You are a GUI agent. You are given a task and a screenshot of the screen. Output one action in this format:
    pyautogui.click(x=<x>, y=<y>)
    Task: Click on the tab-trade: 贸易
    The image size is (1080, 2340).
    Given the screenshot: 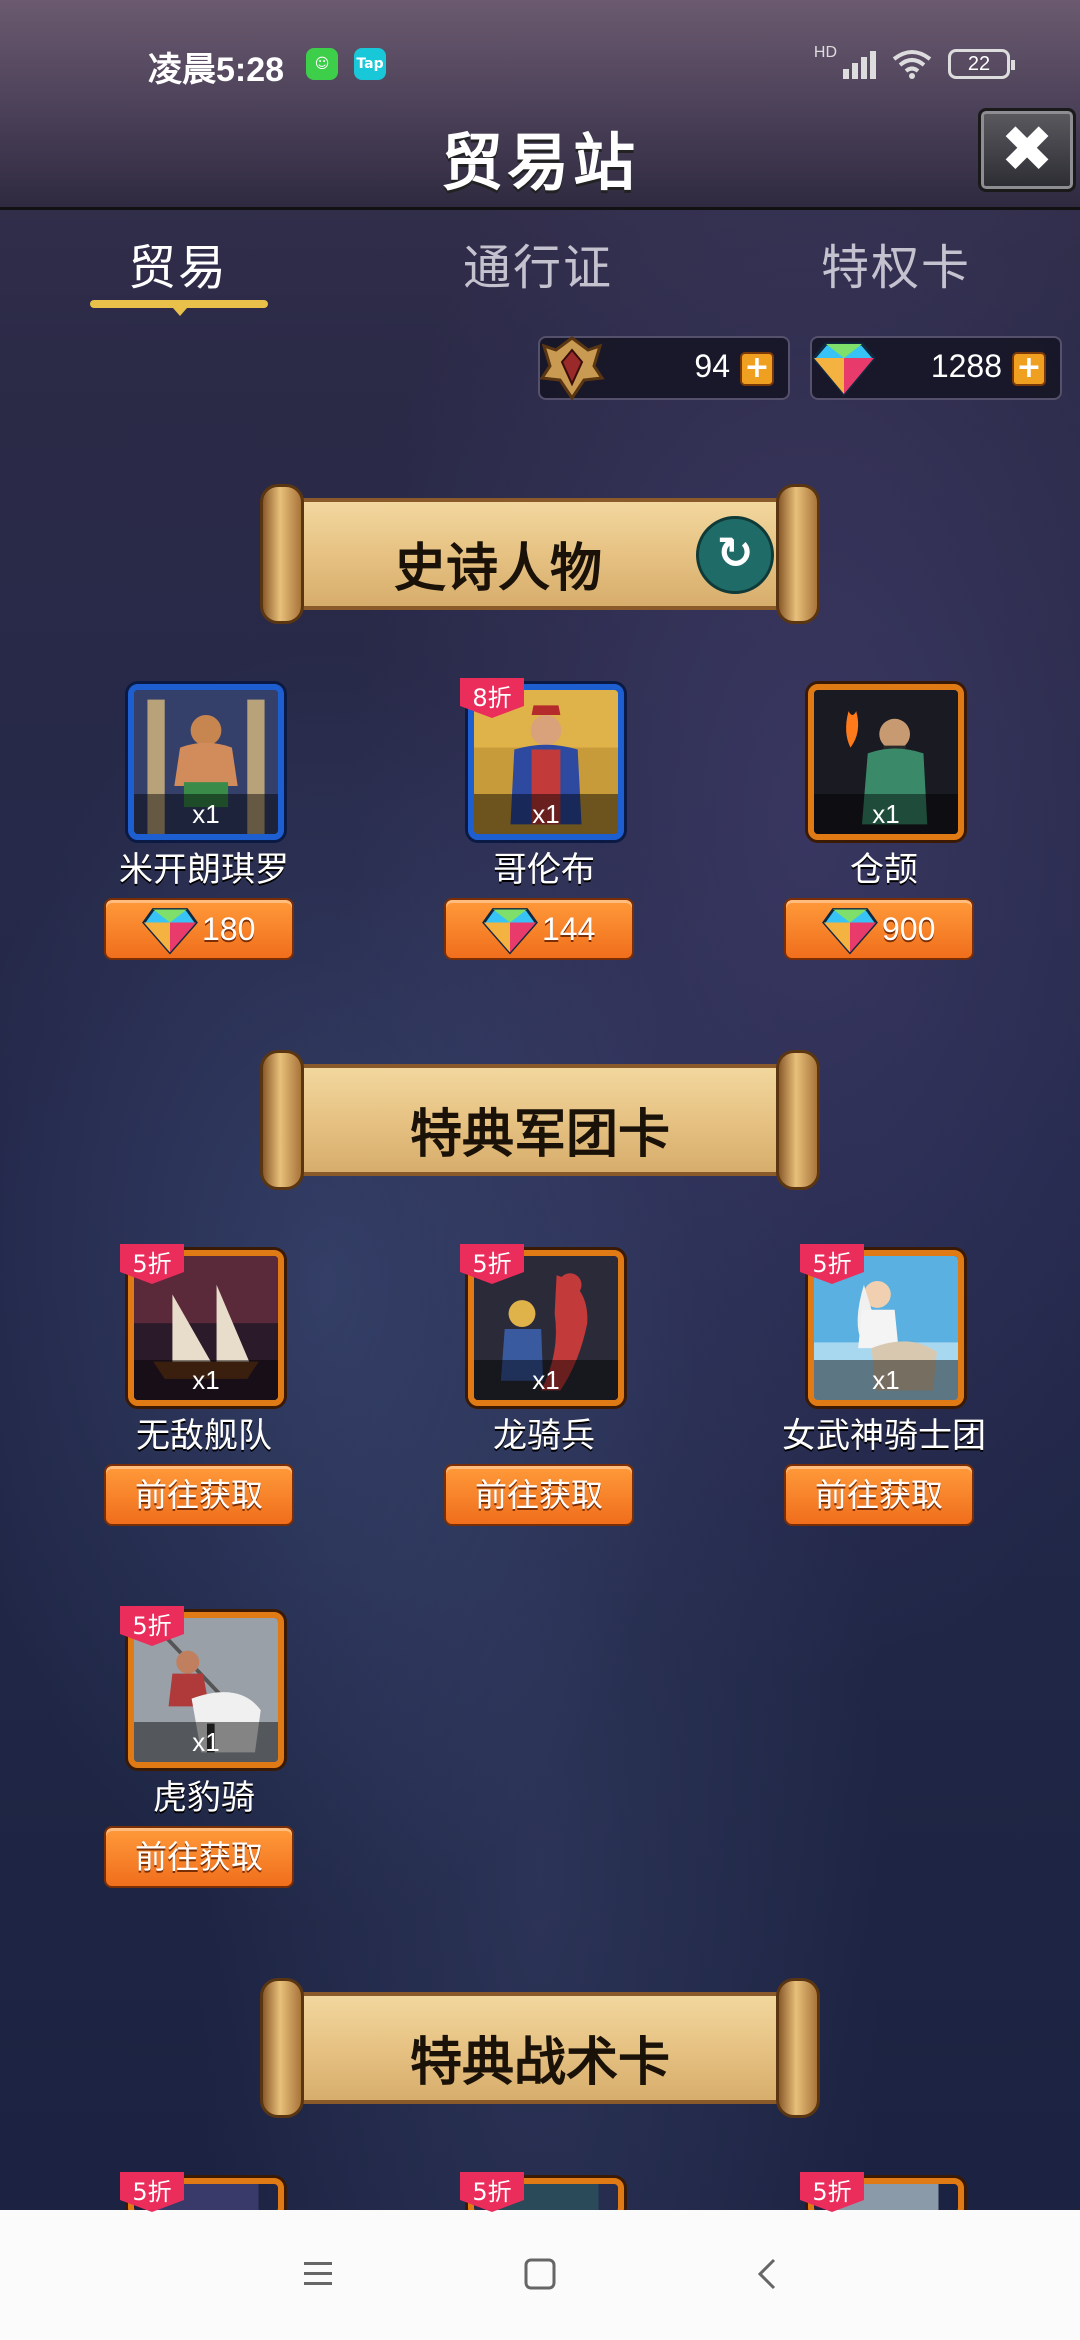 What is the action you would take?
    pyautogui.click(x=178, y=263)
    